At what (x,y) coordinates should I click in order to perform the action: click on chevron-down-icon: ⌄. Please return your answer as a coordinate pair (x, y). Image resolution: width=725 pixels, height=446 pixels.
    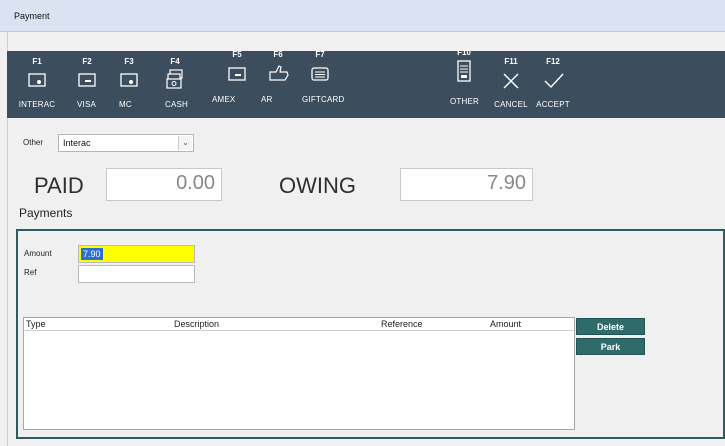
    Looking at the image, I should click on (185, 143).